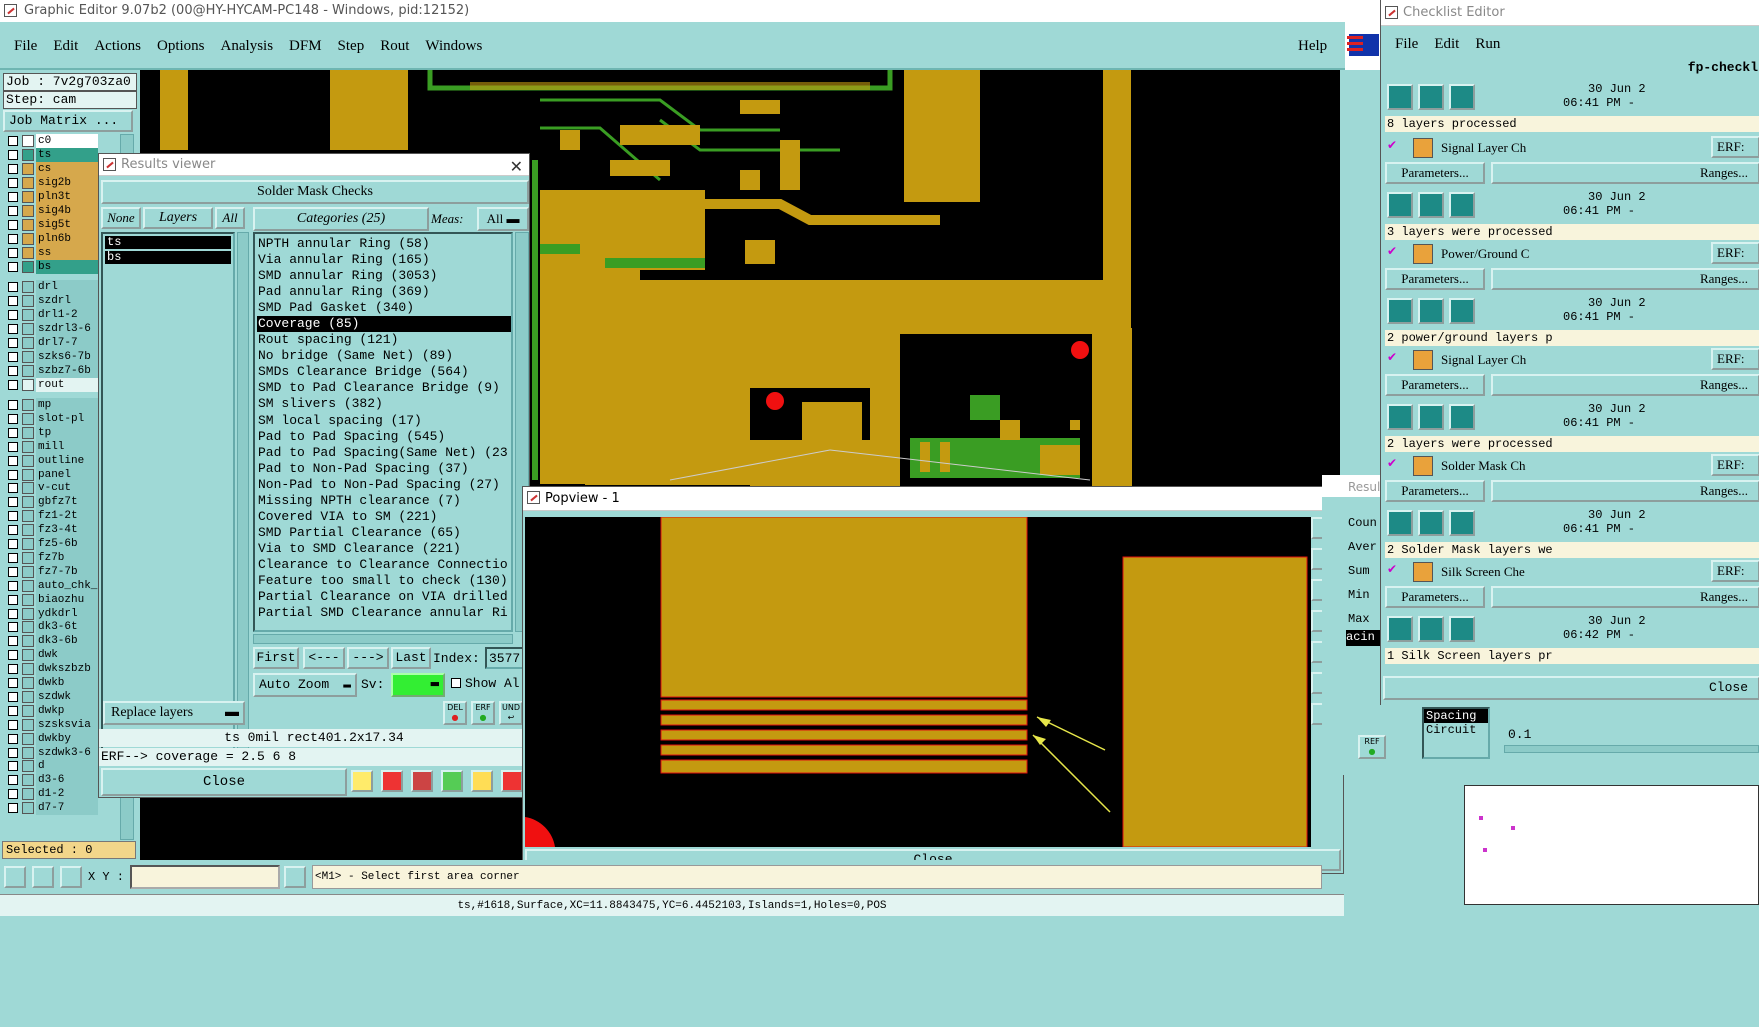 The height and width of the screenshot is (1027, 1759). What do you see at coordinates (67, 808) in the screenshot?
I see `layer-name: d7-7` at bounding box center [67, 808].